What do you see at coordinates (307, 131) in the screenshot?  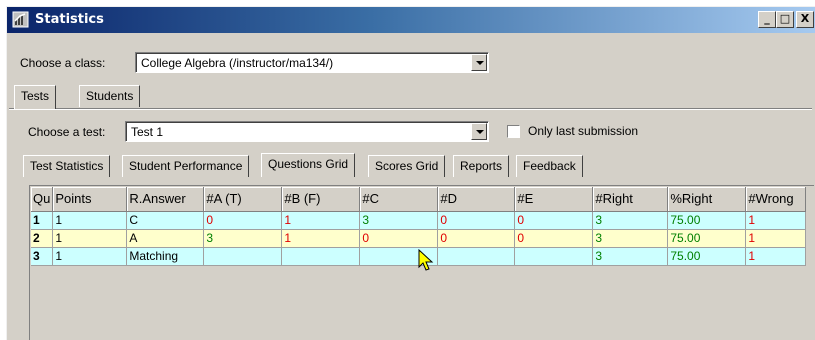 I see `test-select: Test 1` at bounding box center [307, 131].